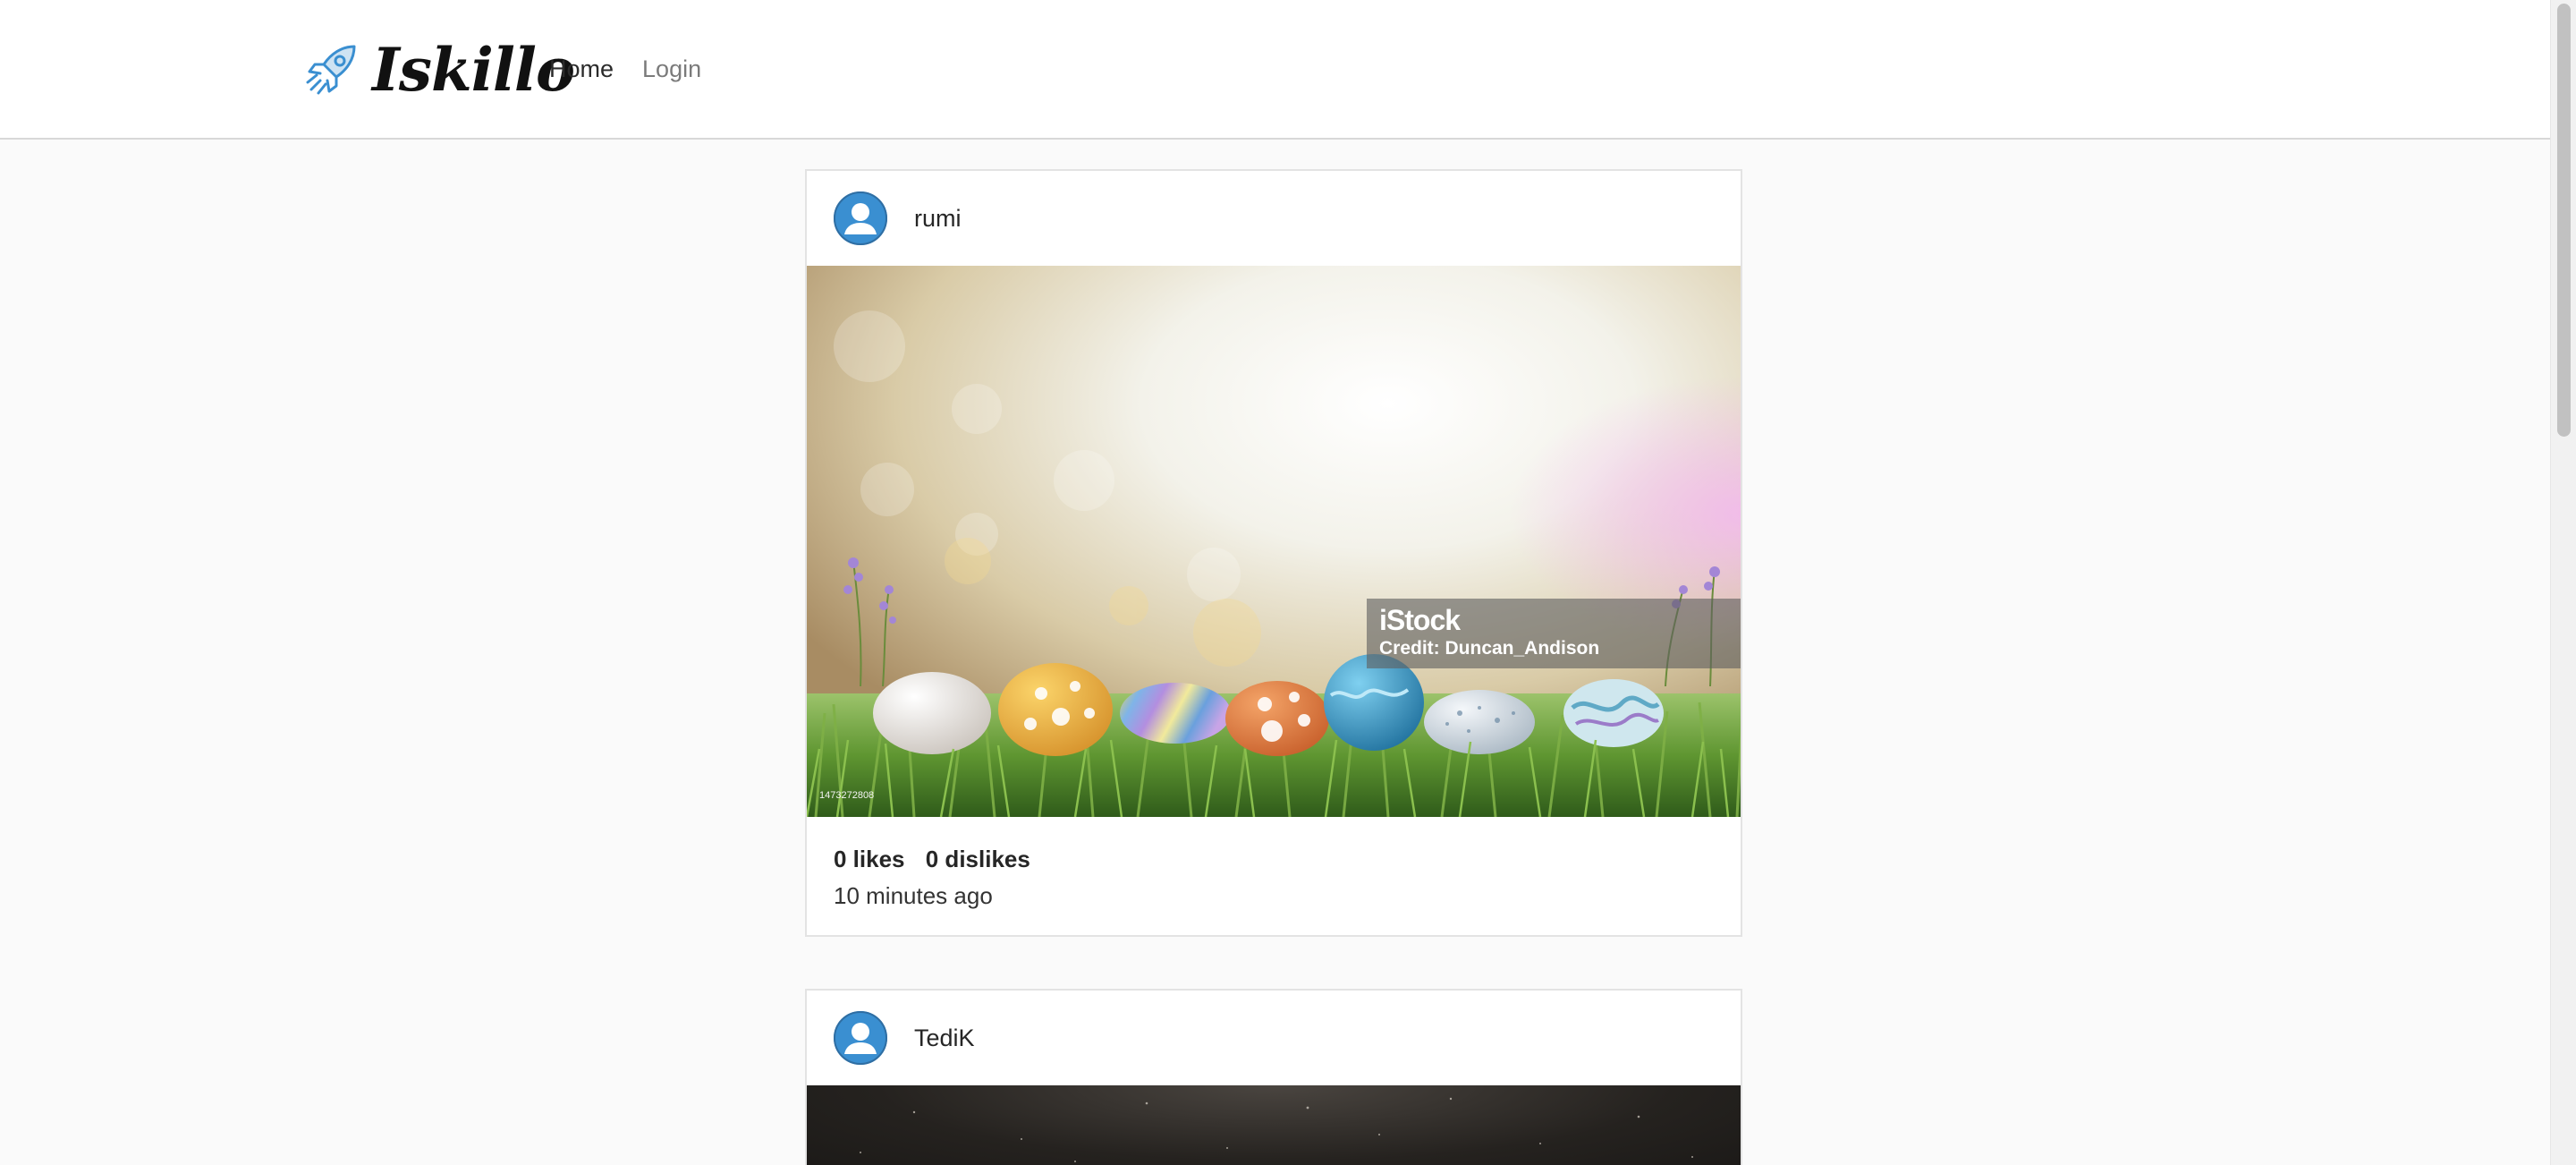  I want to click on post-image, so click(1274, 1125).